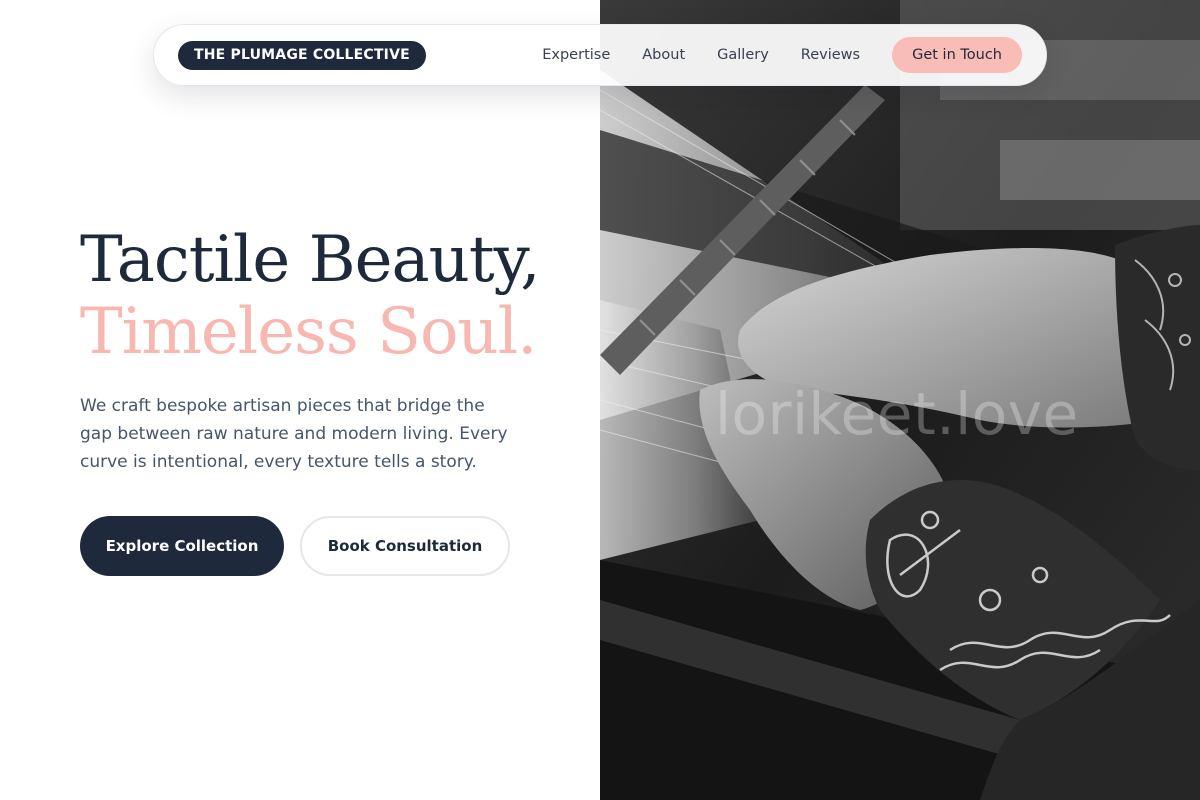 Image resolution: width=1200 pixels, height=800 pixels. What do you see at coordinates (576, 55) in the screenshot?
I see `nav-link-expertise: Expertise` at bounding box center [576, 55].